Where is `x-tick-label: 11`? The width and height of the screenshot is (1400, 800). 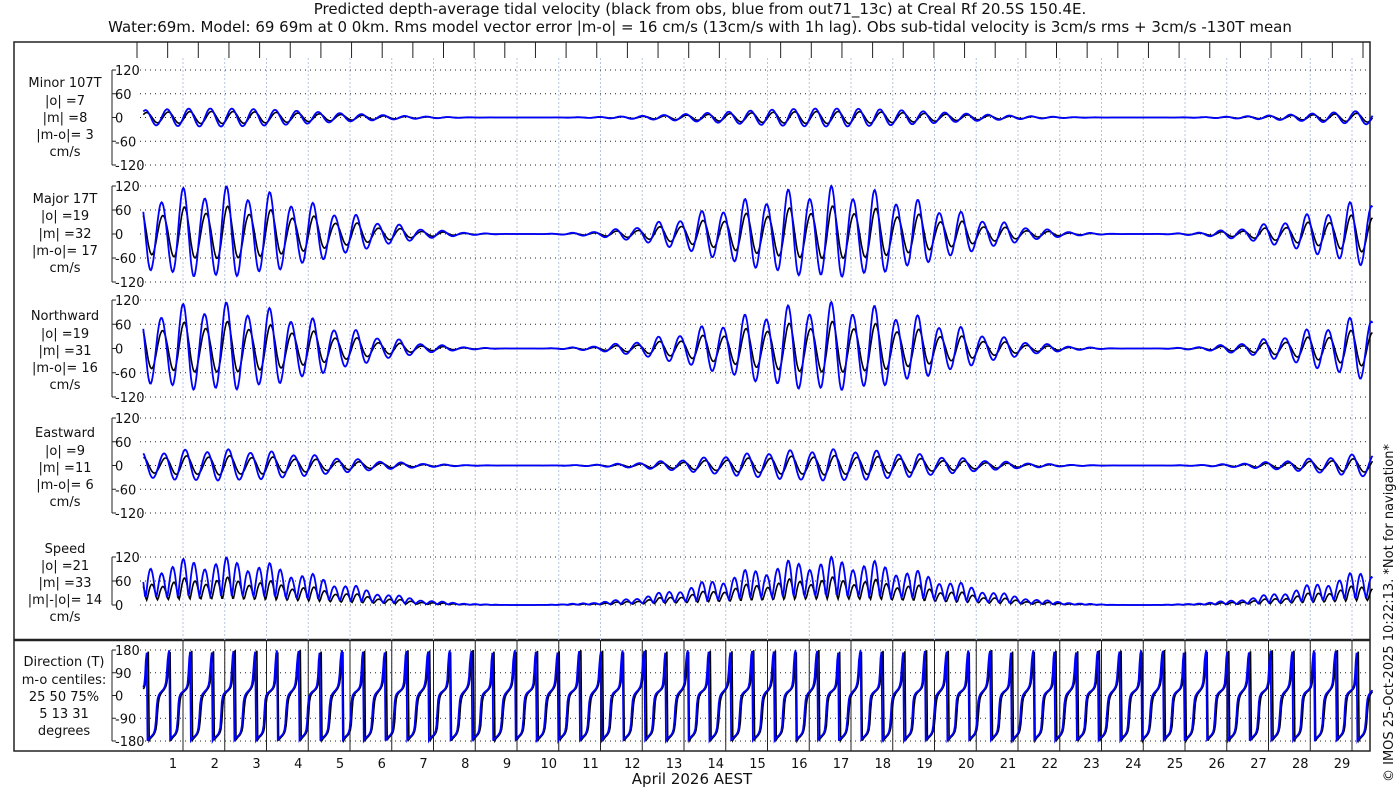
x-tick-label: 11 is located at coordinates (590, 764).